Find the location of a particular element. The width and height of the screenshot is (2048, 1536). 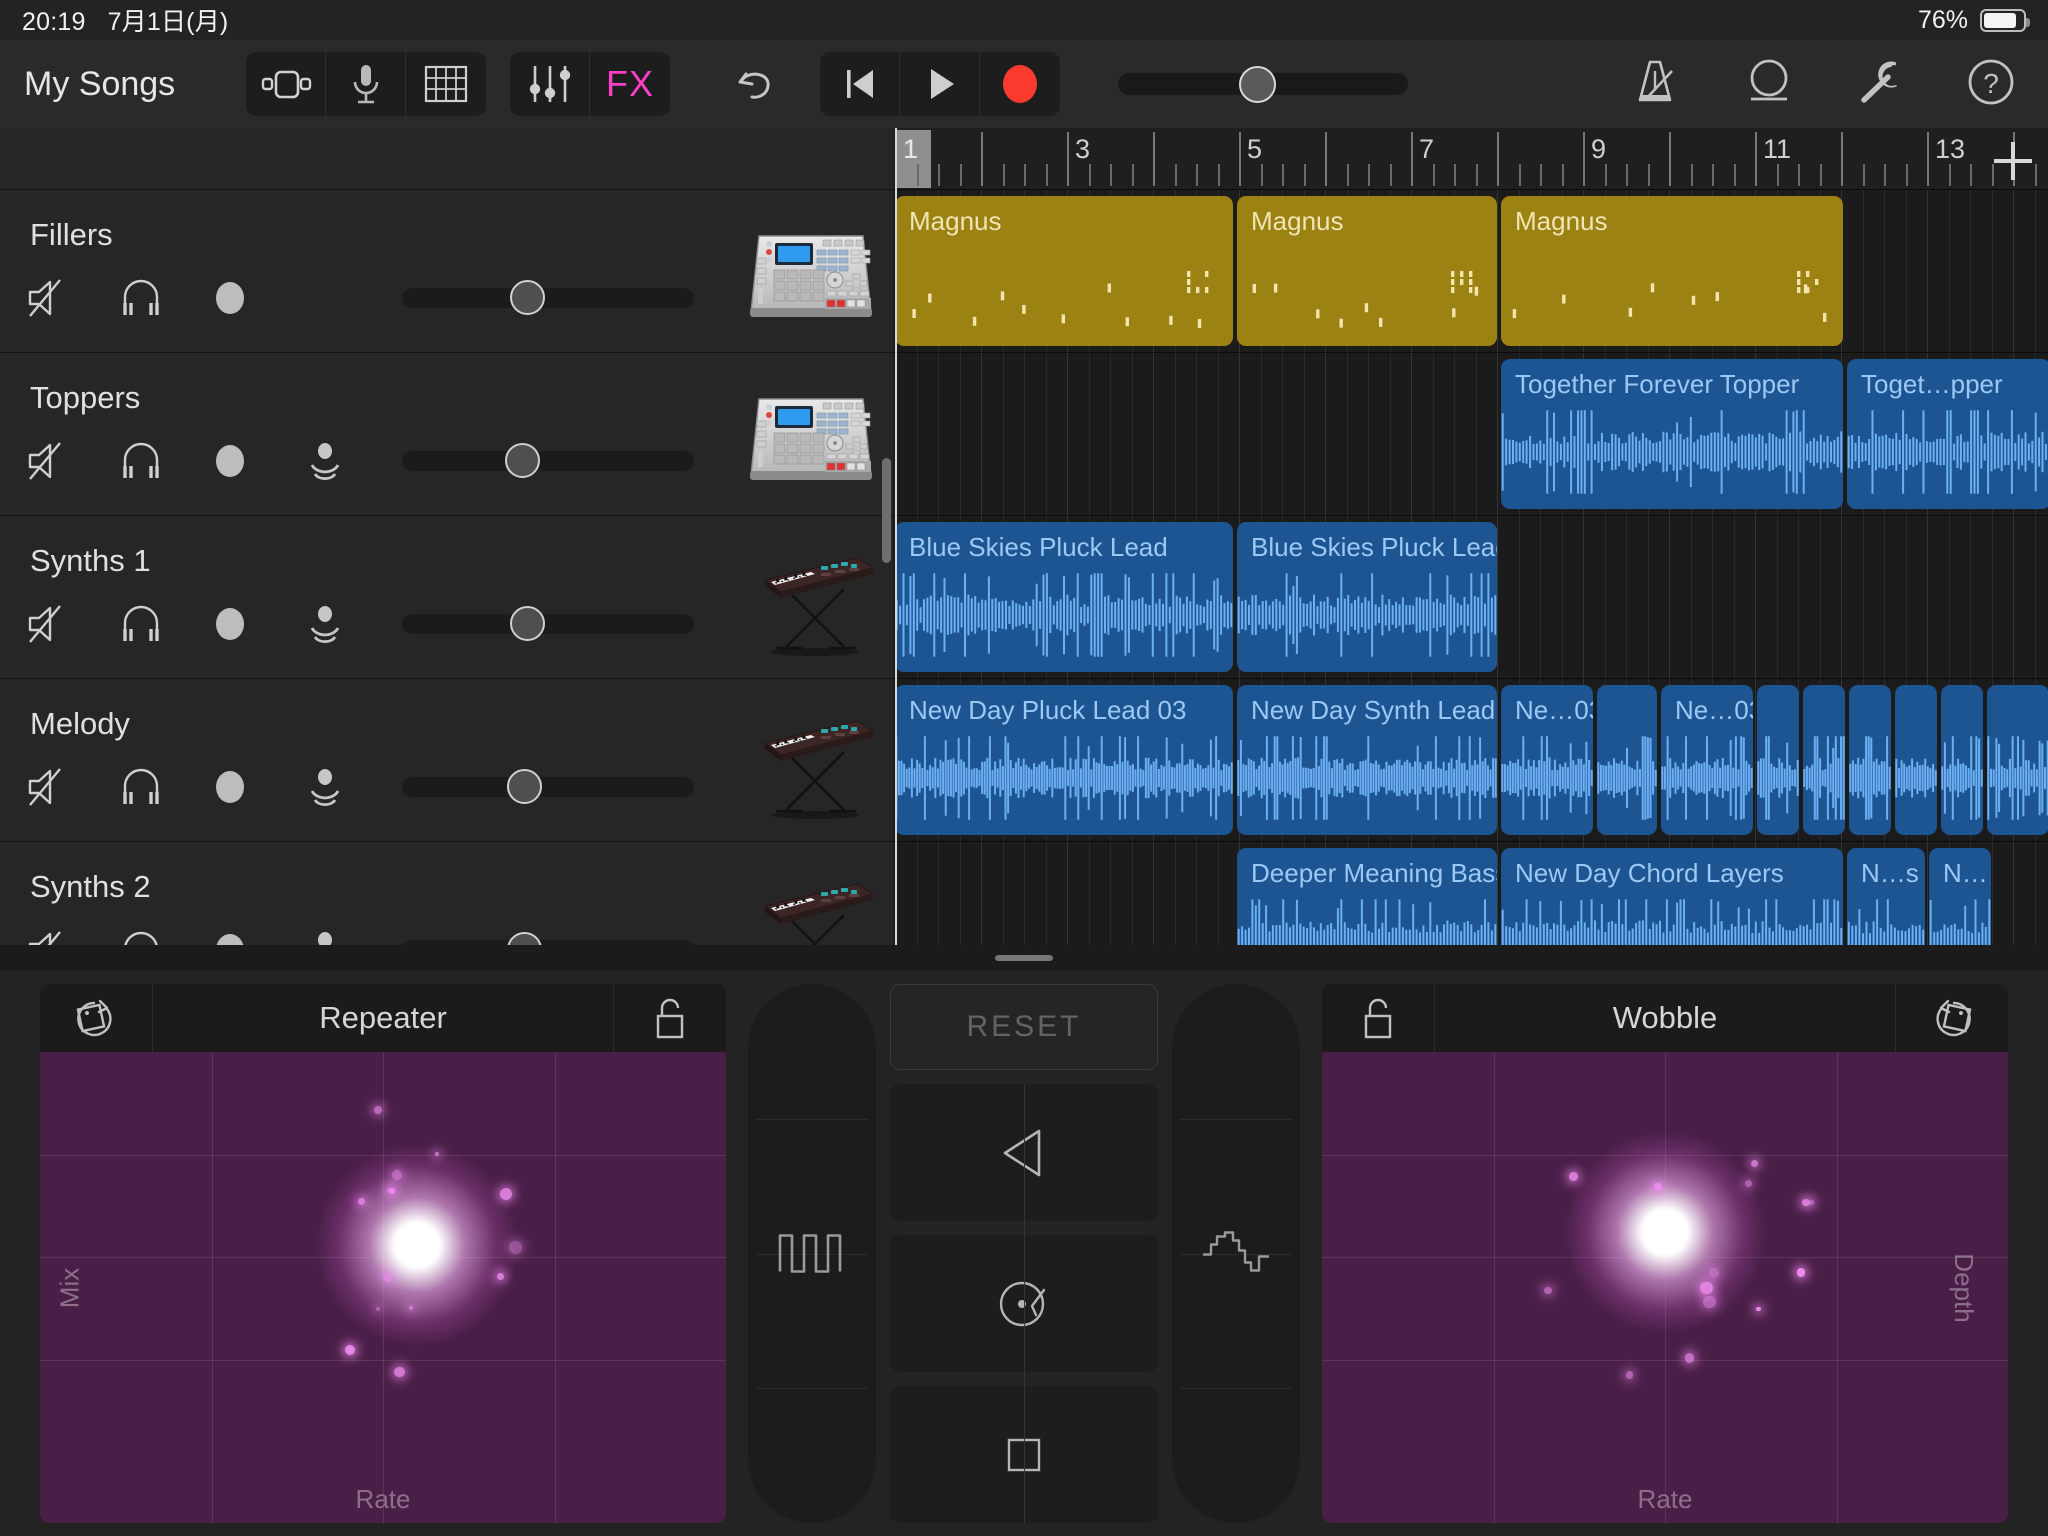

timeline-region: Toget…pper is located at coordinates (1947, 434).